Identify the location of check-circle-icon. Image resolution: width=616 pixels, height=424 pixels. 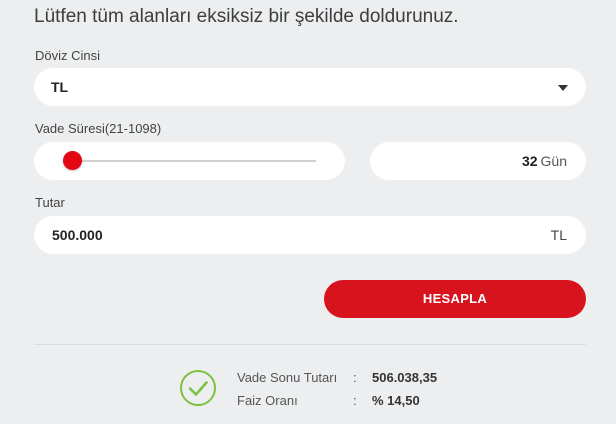
(198, 388).